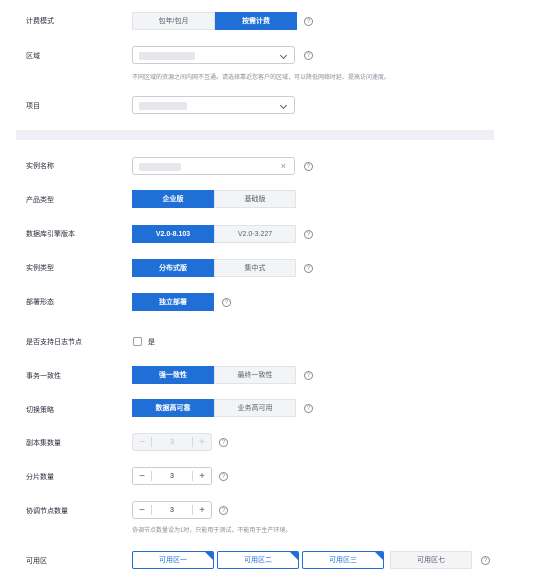 Image resolution: width=536 pixels, height=583 pixels. What do you see at coordinates (283, 166) in the screenshot?
I see `clear-icon: ×` at bounding box center [283, 166].